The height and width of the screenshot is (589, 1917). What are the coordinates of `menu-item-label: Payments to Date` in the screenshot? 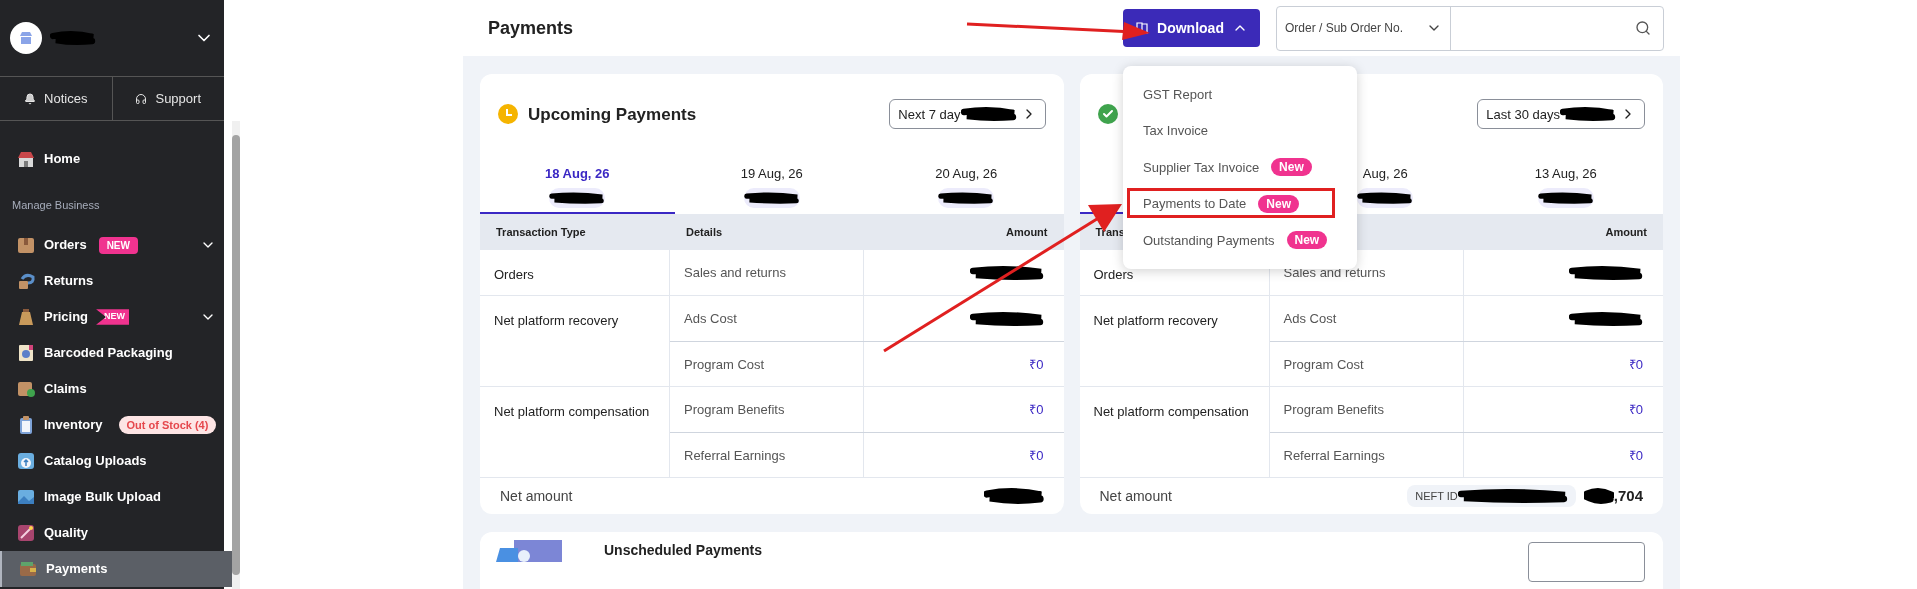 It's located at (1195, 204).